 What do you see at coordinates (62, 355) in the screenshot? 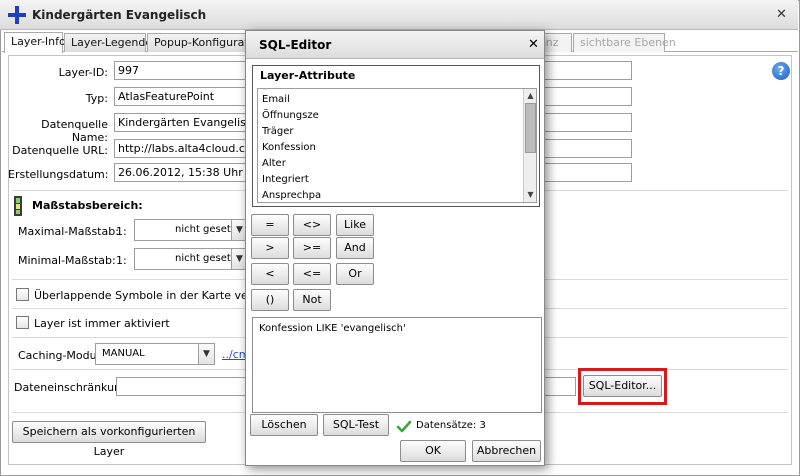
I see `caching-label: Caching-Modus:` at bounding box center [62, 355].